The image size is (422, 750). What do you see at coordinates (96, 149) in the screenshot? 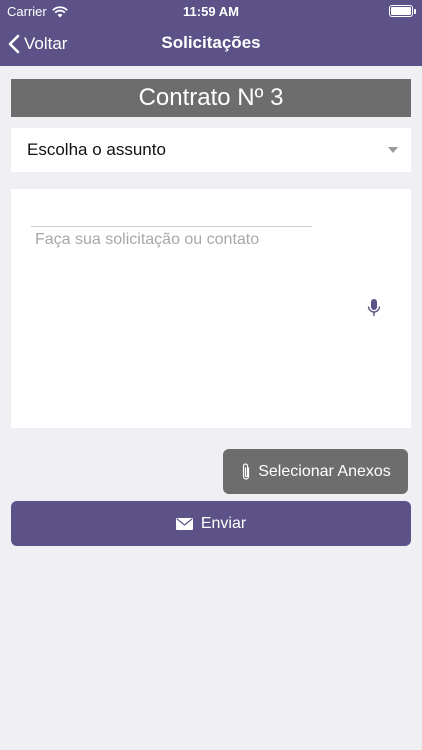
I see `subject-select-value: Escolha o assunto` at bounding box center [96, 149].